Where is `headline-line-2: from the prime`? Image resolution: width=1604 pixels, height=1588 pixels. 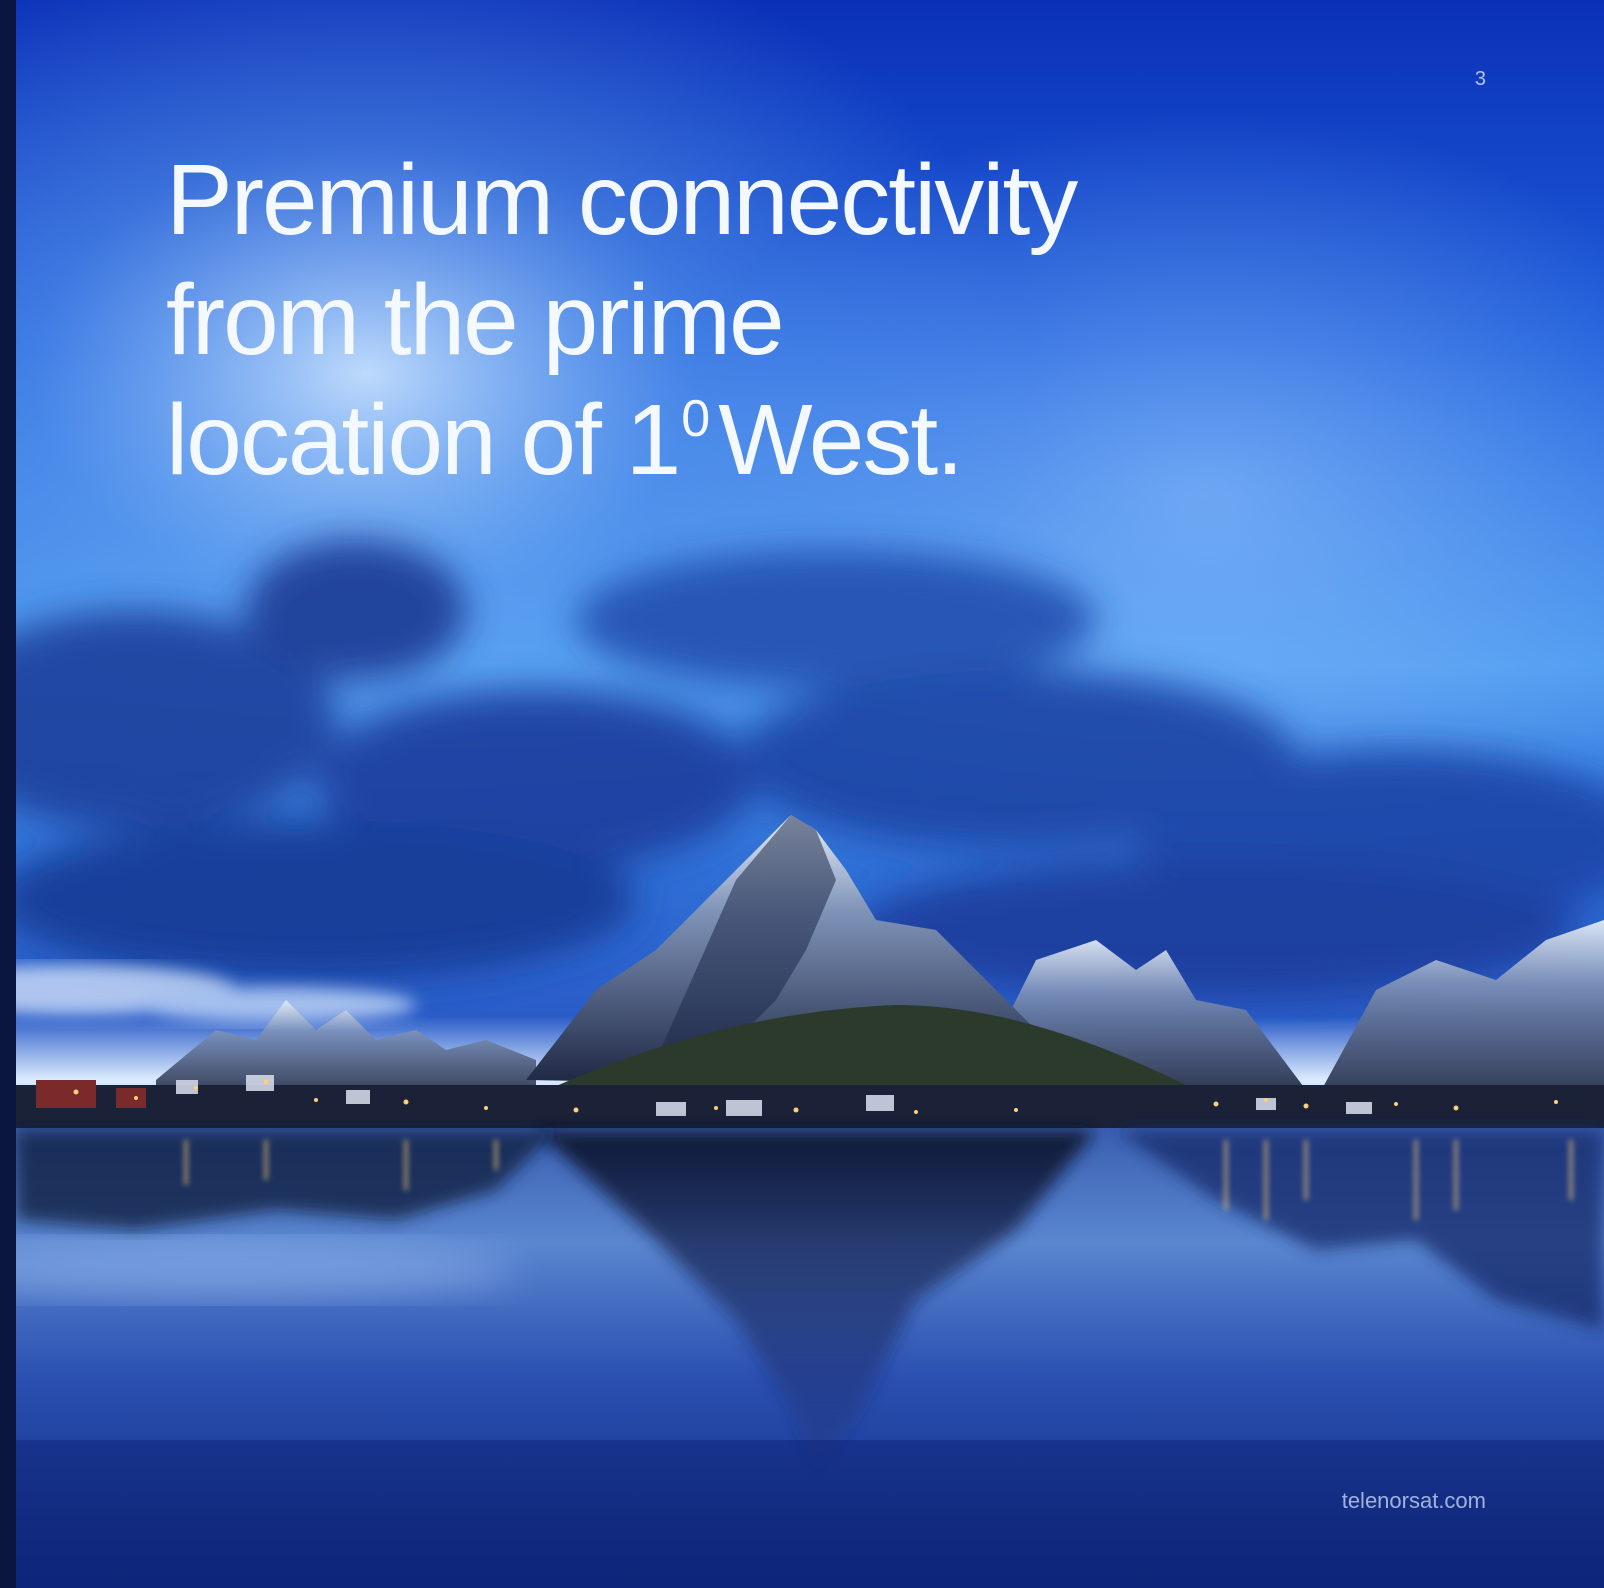 headline-line-2: from the prime is located at coordinates (475, 320).